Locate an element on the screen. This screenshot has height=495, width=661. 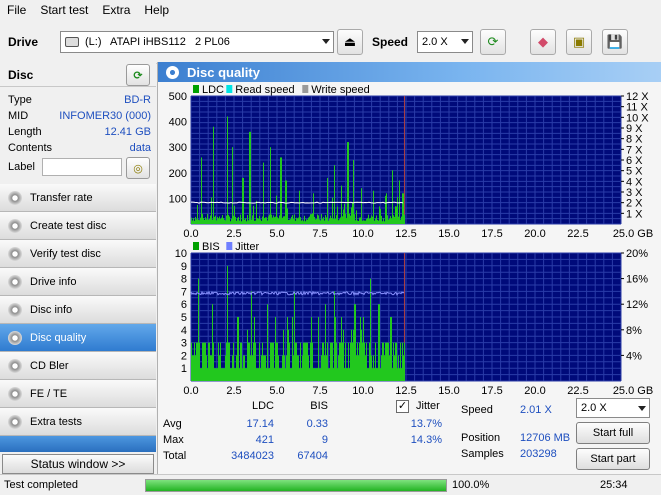
nav-item-label: FE / TE is located at coordinates (49, 393).